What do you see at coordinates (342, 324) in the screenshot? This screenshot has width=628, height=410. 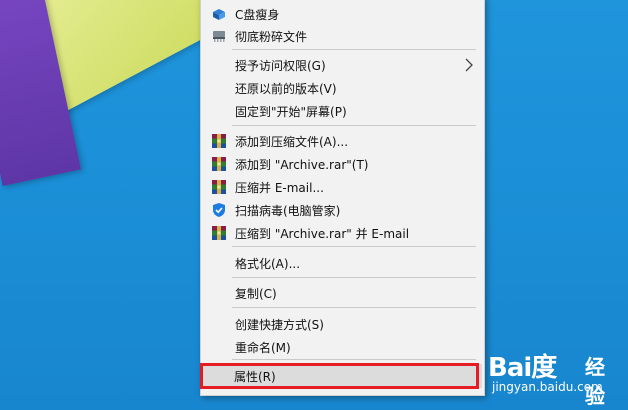 I see `menu-item-create-shortcut: 创建快捷方式(S)` at bounding box center [342, 324].